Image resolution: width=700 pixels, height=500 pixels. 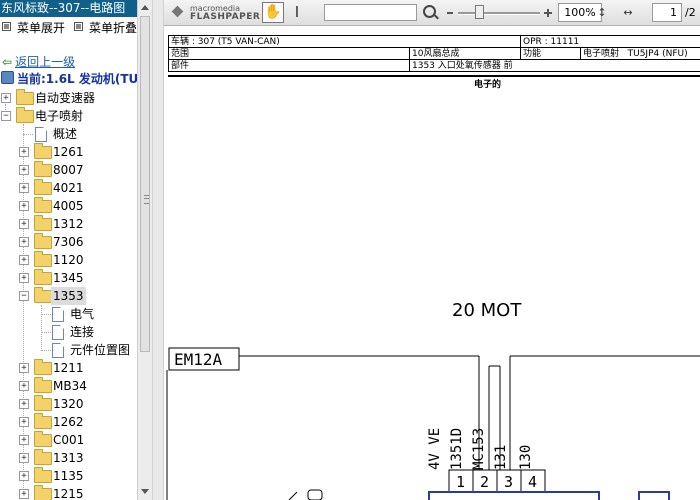 What do you see at coordinates (113, 28) in the screenshot?
I see `collapse-menu-label: 菜单折叠` at bounding box center [113, 28].